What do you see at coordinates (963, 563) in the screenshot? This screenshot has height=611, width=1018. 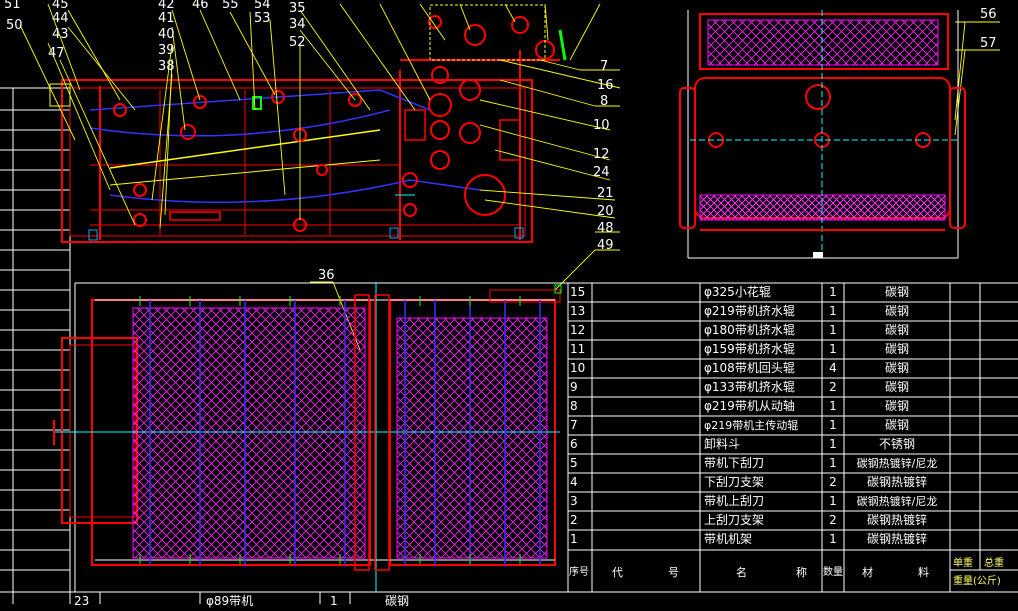 I see `header-unit-weight: 单重` at bounding box center [963, 563].